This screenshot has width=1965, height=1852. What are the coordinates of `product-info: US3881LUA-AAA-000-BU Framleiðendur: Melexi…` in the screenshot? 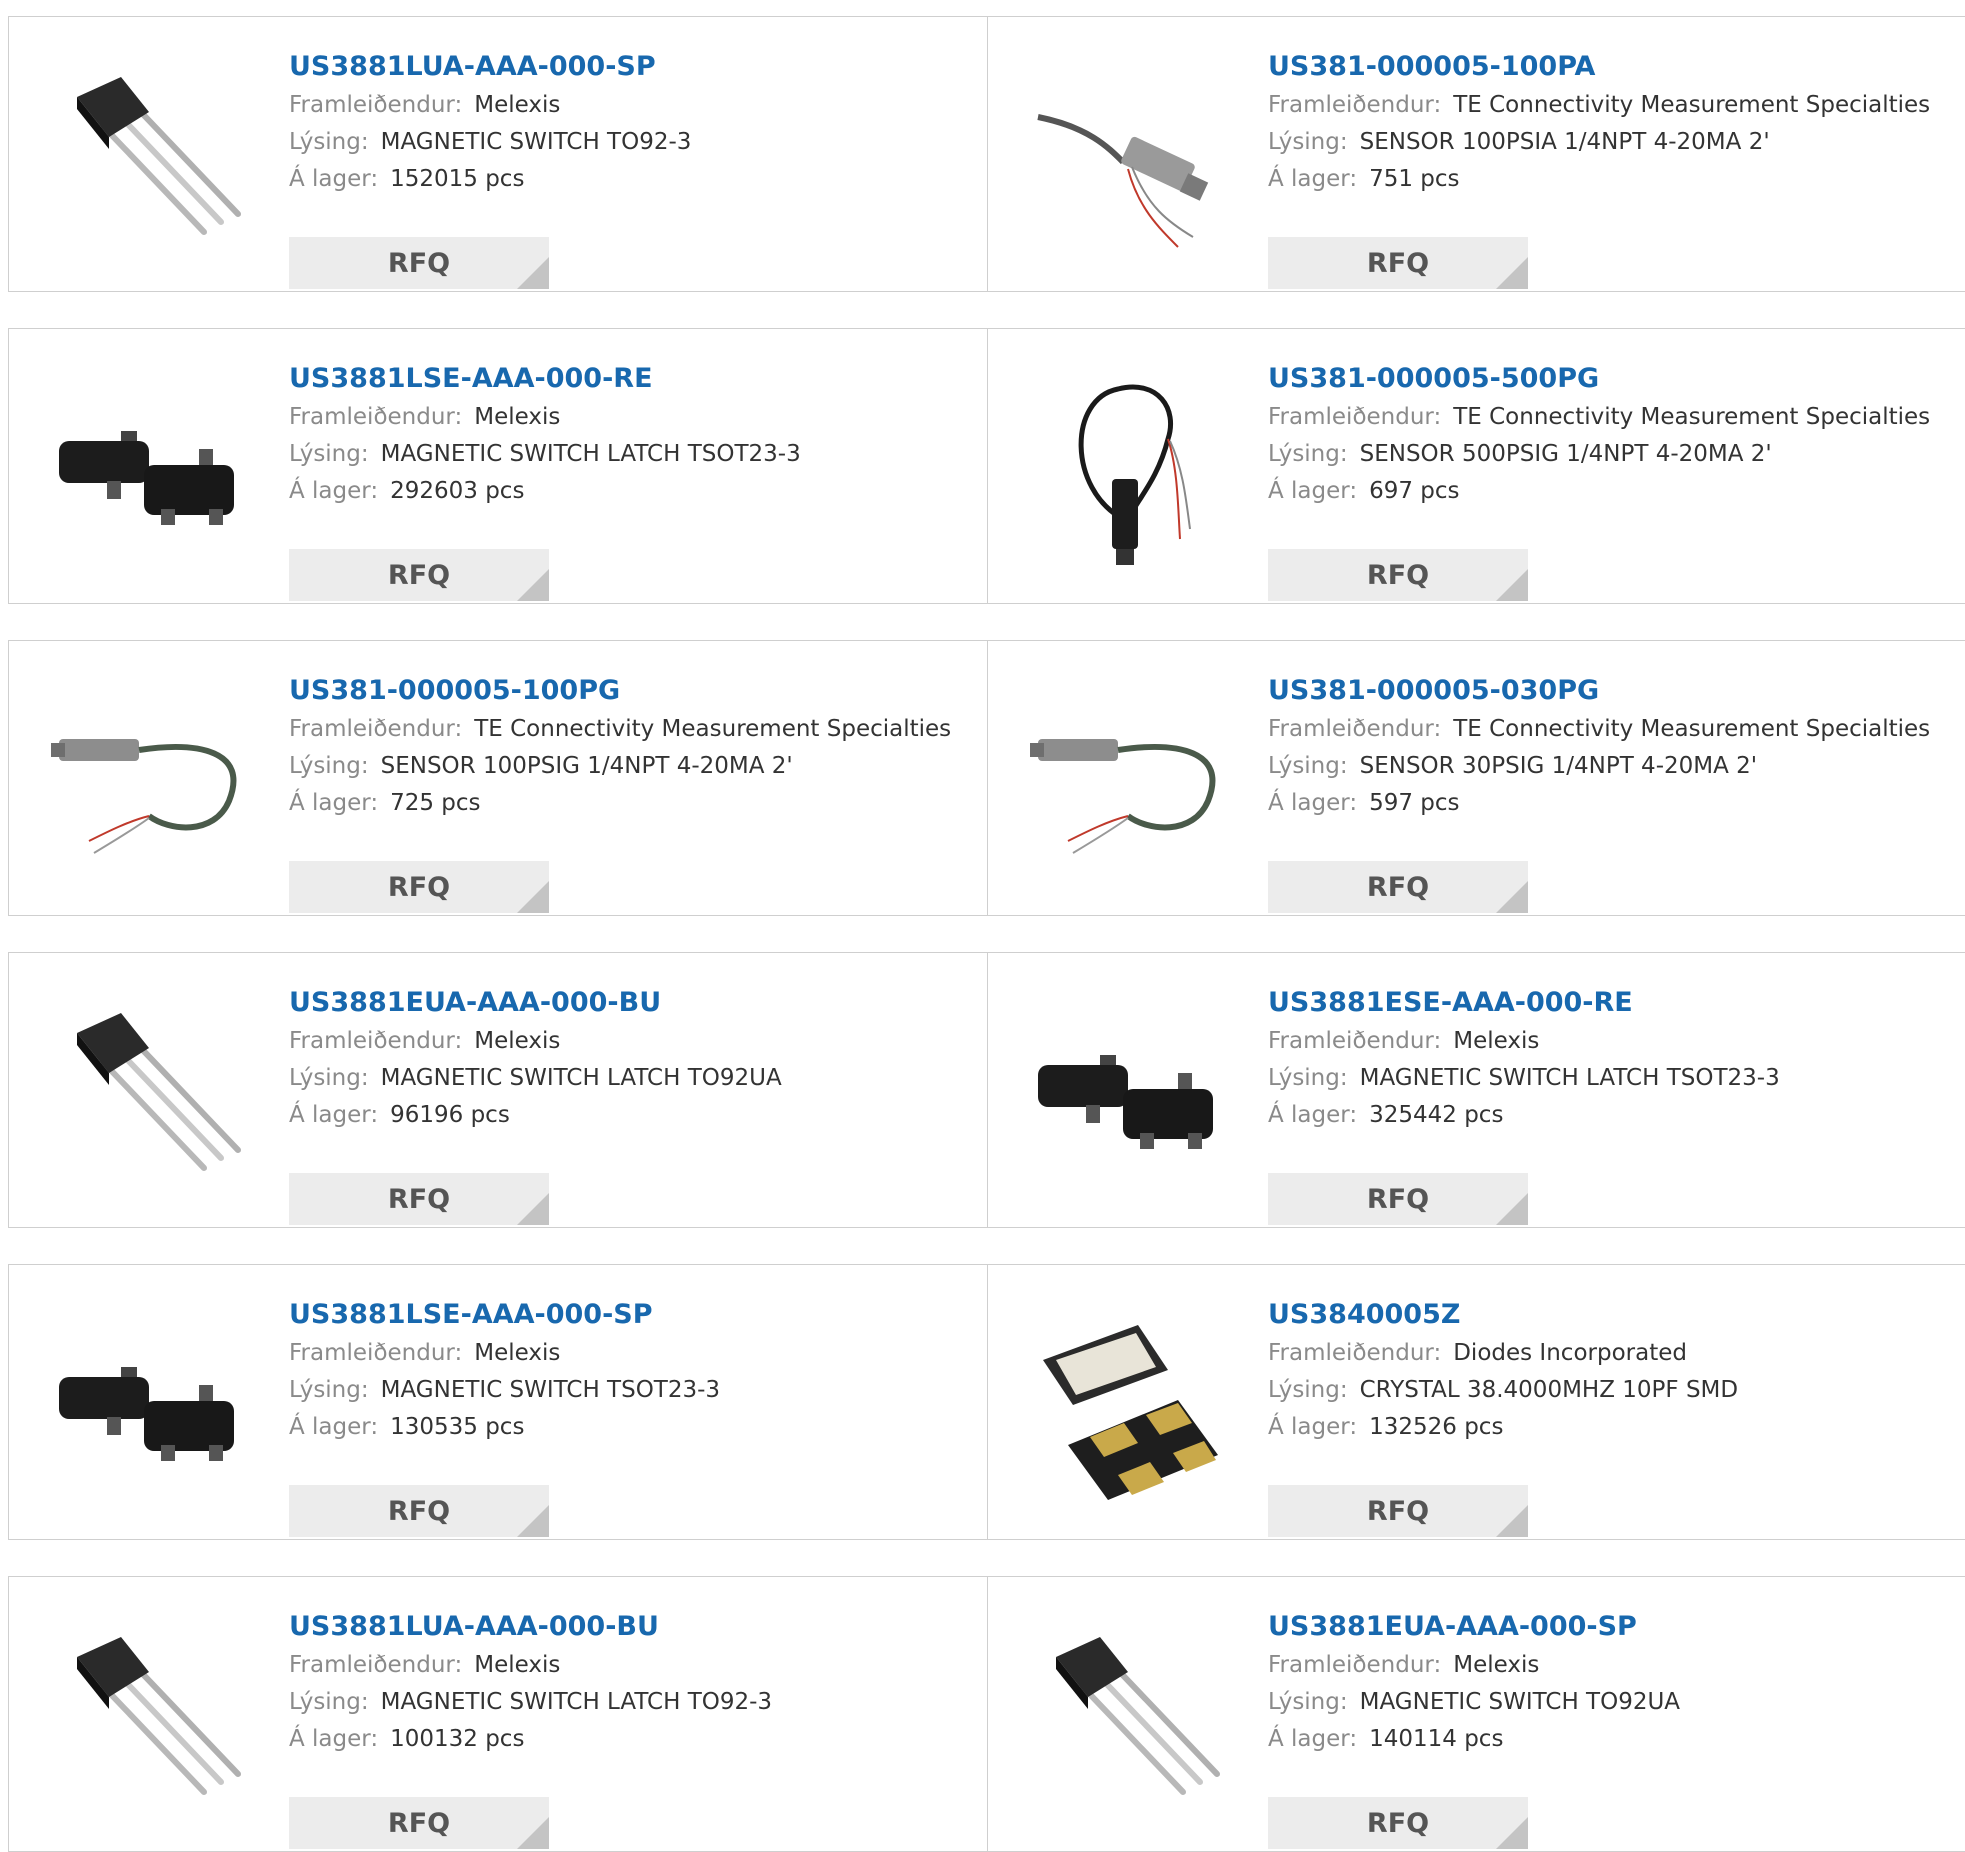 It's located at (633, 1728).